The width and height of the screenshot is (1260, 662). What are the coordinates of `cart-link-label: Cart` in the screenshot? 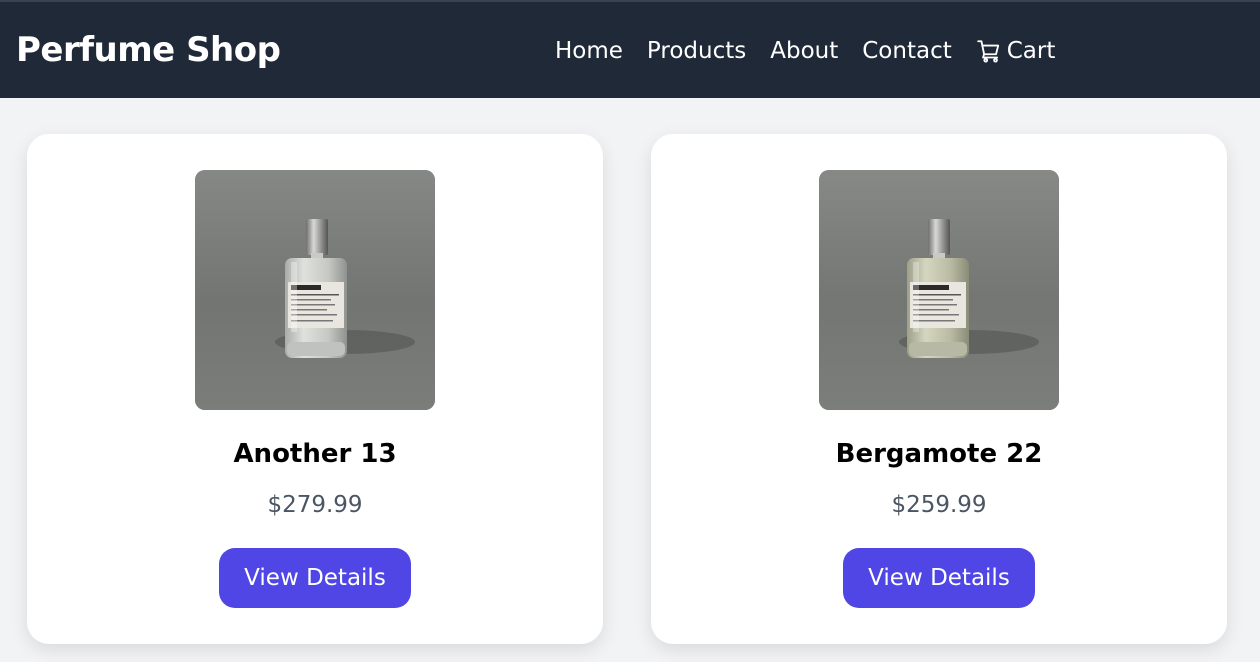 It's located at (1031, 51).